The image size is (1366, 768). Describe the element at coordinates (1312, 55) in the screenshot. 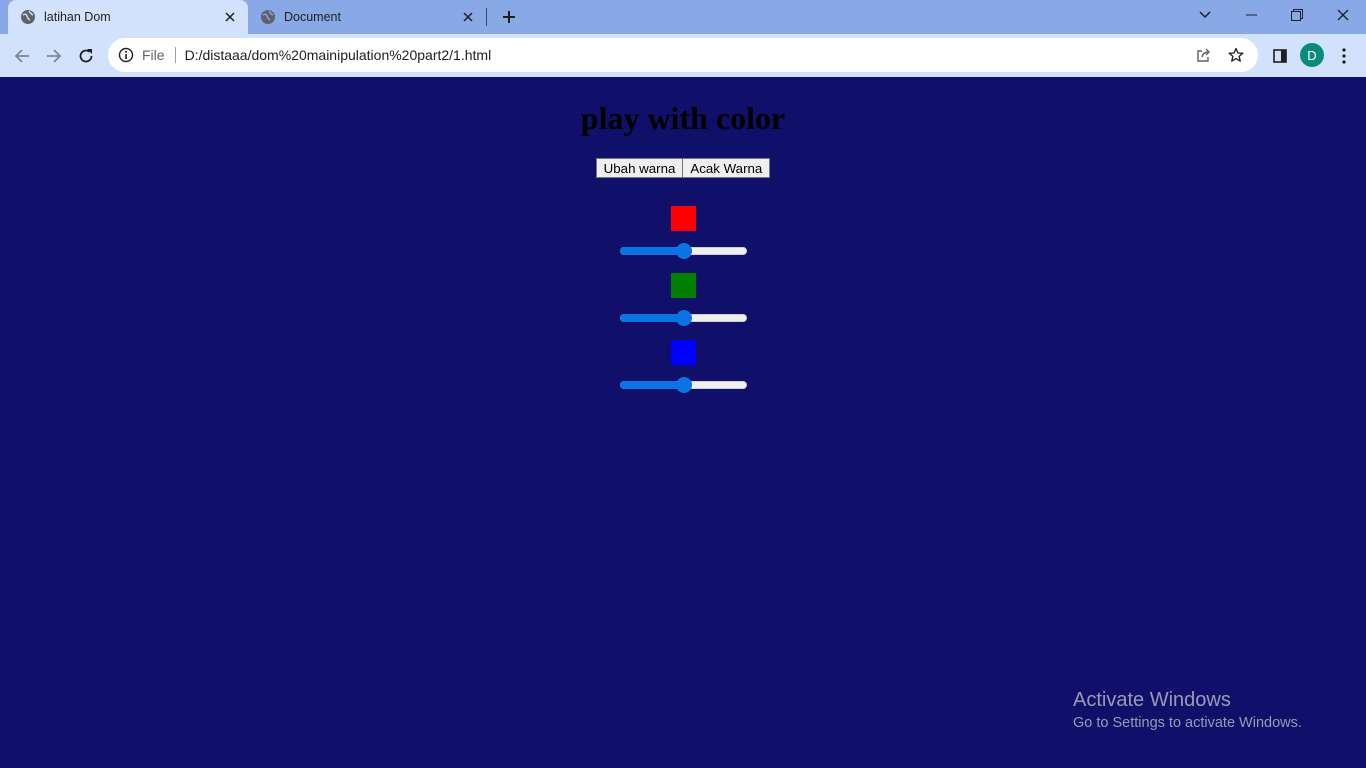

I see `profile-avatar: D` at that location.